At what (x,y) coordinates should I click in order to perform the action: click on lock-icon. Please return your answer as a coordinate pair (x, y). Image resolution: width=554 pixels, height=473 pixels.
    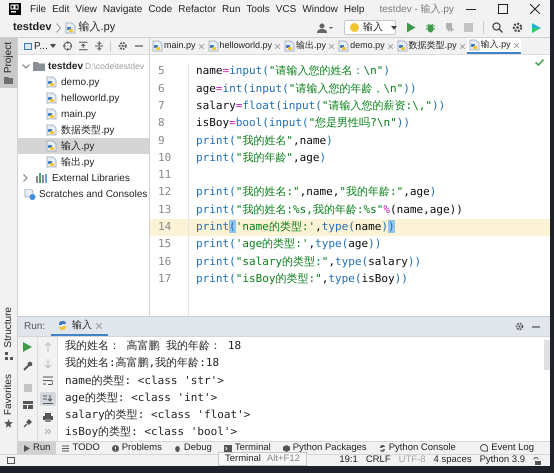
    Looking at the image, I should click on (537, 460).